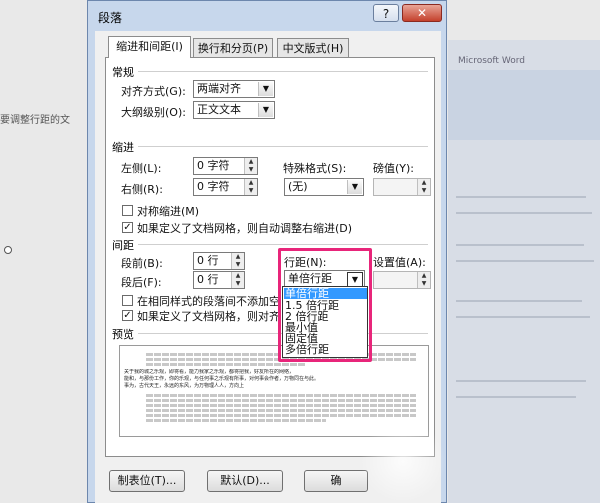 The width and height of the screenshot is (600, 503). What do you see at coordinates (142, 263) in the screenshot?
I see `space-before-label: 段前(B):` at bounding box center [142, 263].